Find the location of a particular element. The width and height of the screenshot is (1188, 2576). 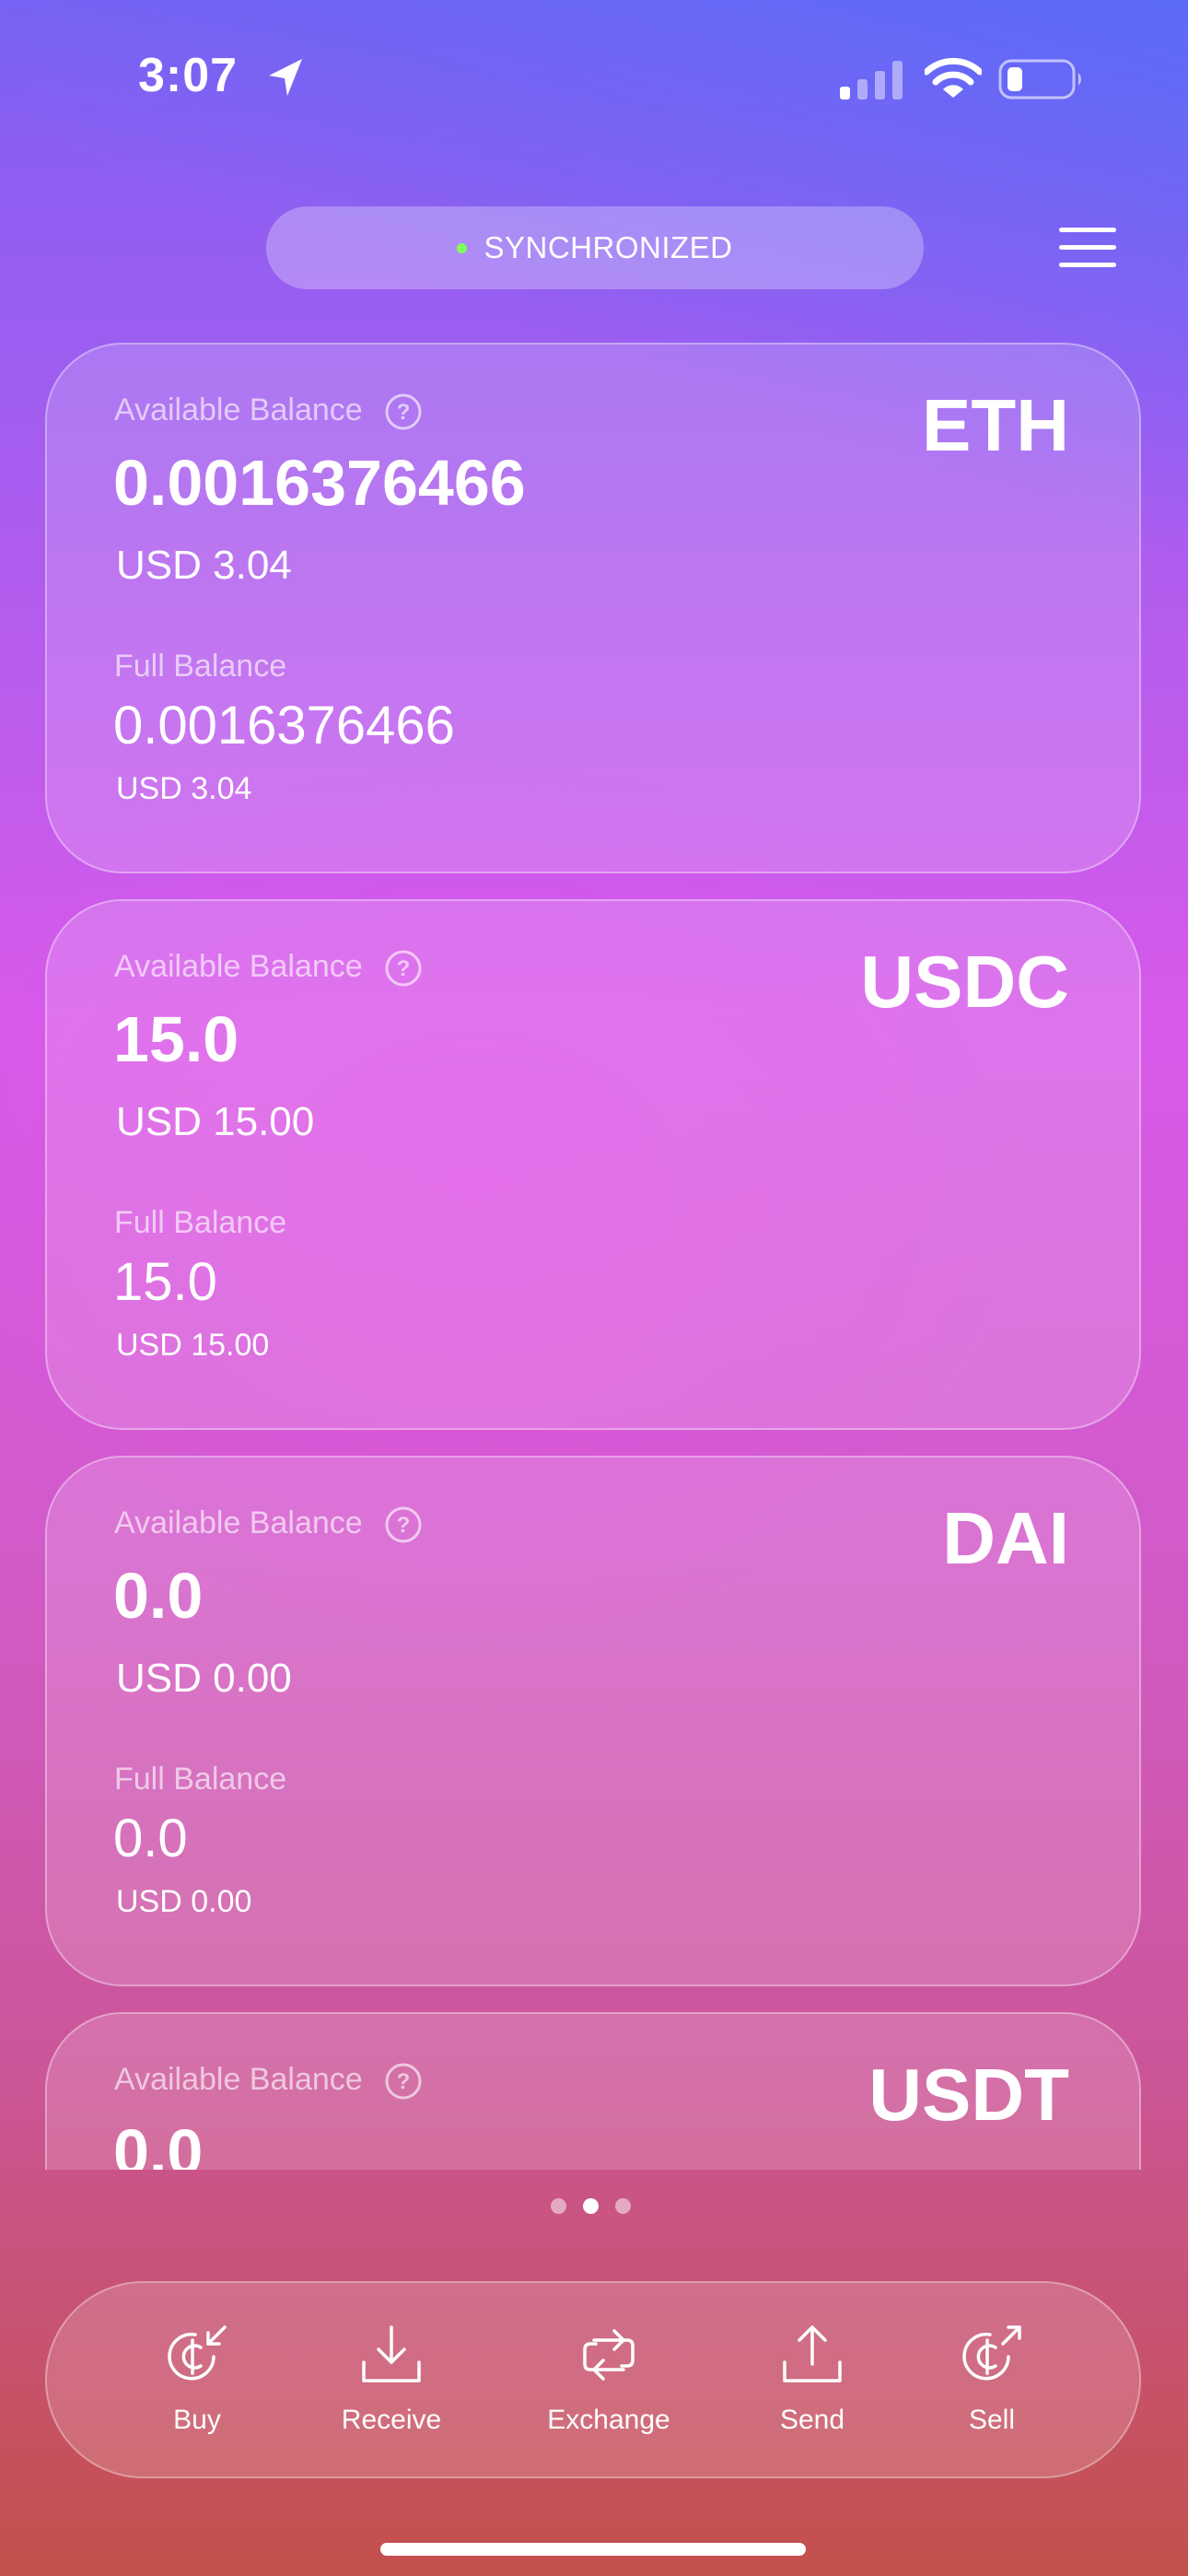

available-balance-usd: USD 0.00 is located at coordinates (204, 1678).